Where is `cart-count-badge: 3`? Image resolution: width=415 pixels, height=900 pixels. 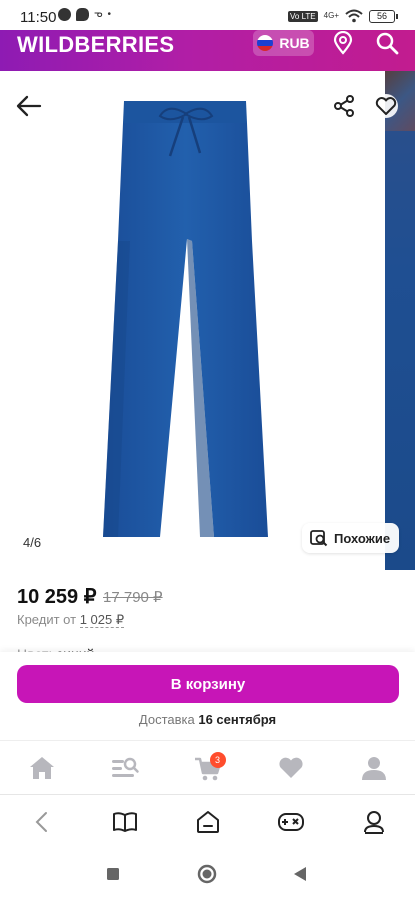 cart-count-badge: 3 is located at coordinates (217, 759).